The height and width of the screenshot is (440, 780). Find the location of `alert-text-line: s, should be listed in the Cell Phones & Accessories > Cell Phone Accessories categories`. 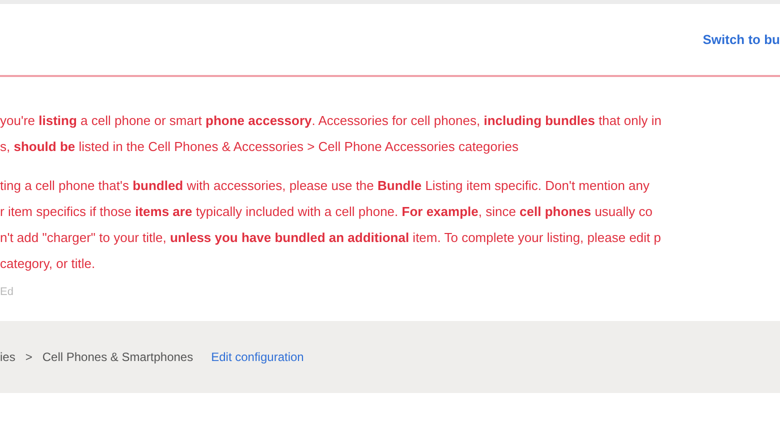

alert-text-line: s, should be listed in the Cell Phones & Accessories > Cell Phone Accessories categories is located at coordinates (260, 147).